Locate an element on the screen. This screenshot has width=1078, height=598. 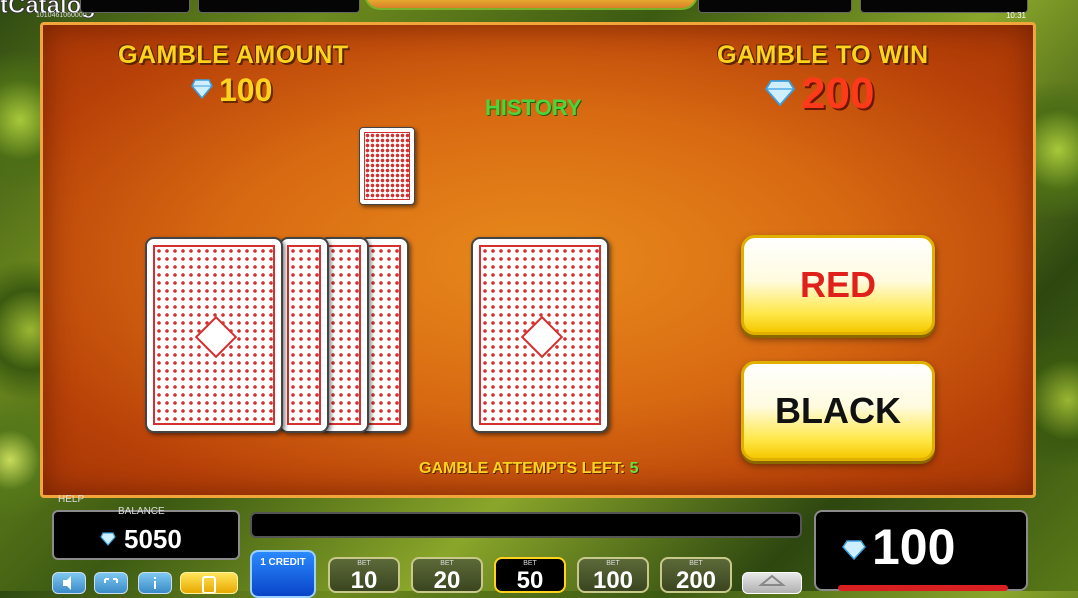
balance-label: BALANCE is located at coordinates (141, 511).